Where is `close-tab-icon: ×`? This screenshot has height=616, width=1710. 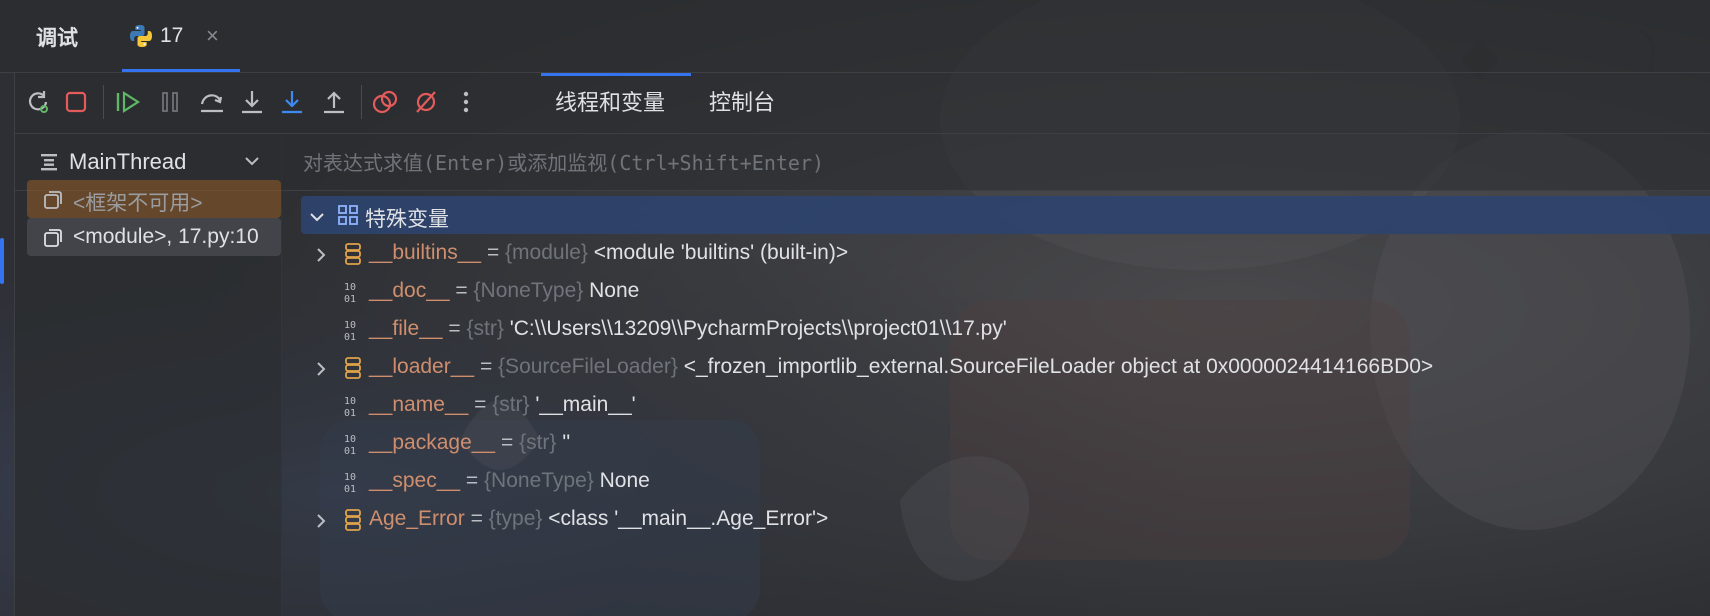 close-tab-icon: × is located at coordinates (212, 36).